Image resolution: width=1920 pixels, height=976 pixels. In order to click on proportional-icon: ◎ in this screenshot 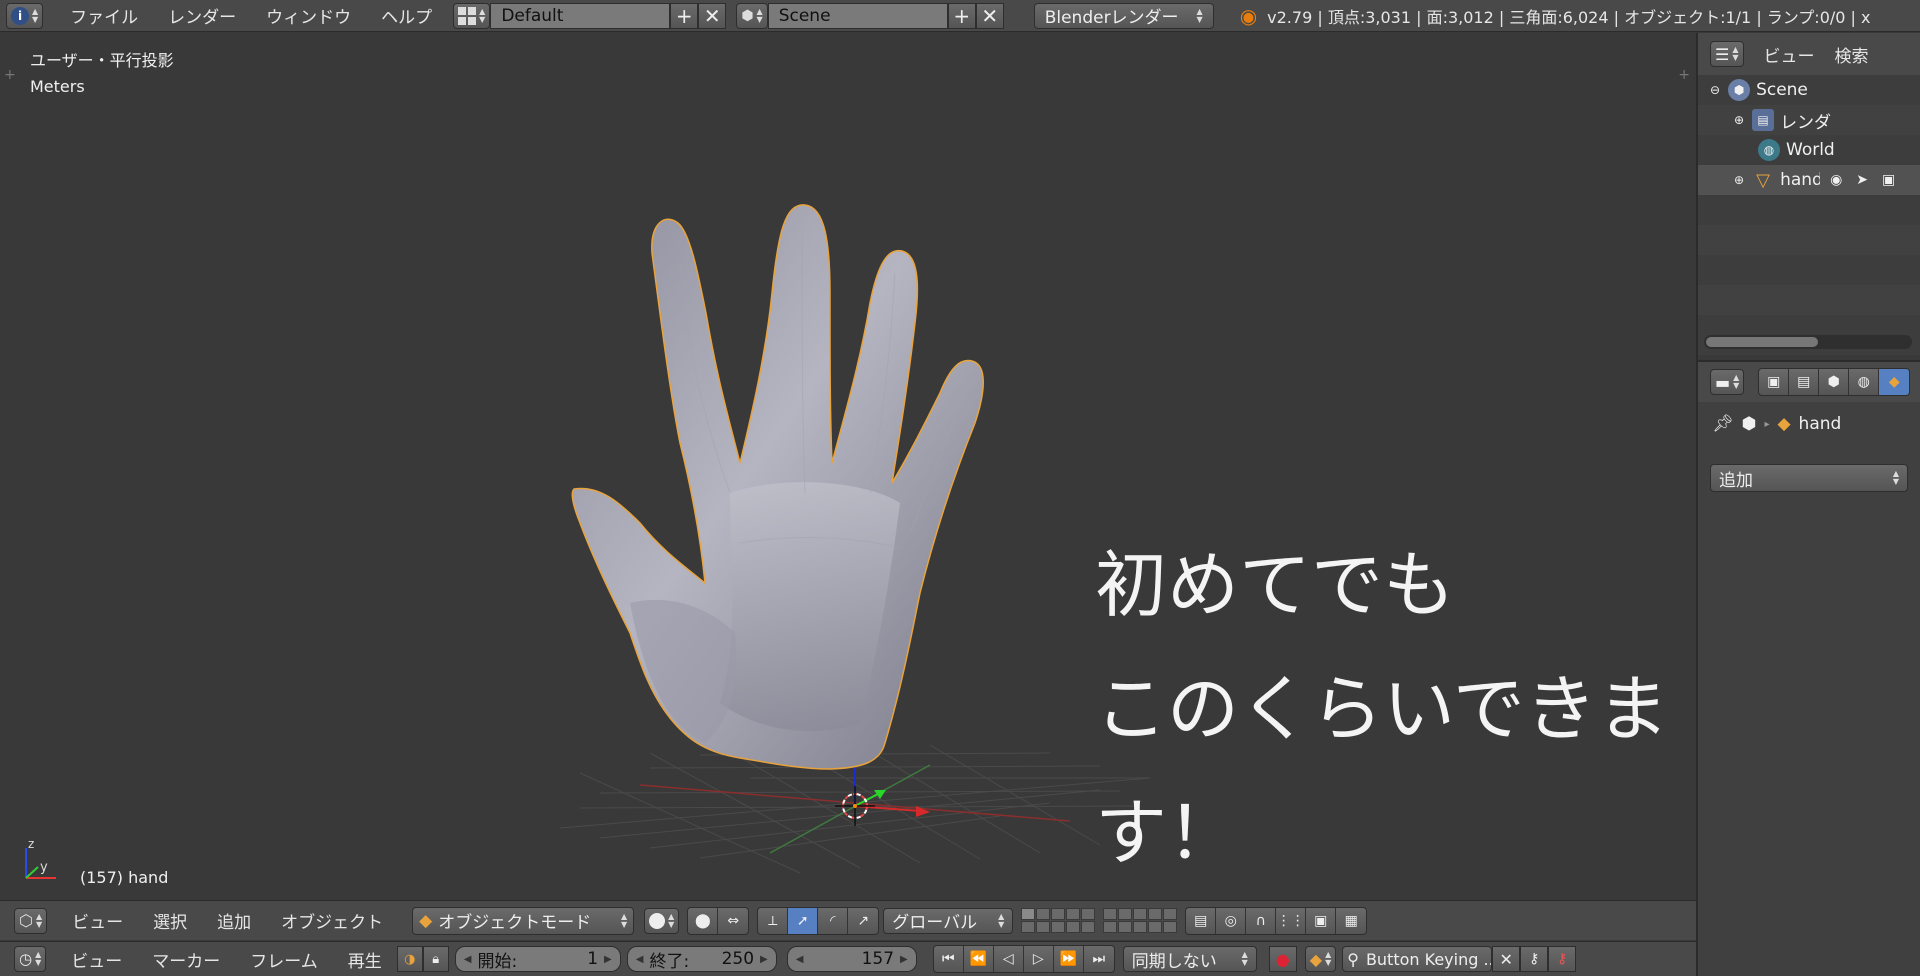, I will do `click(1230, 920)`.